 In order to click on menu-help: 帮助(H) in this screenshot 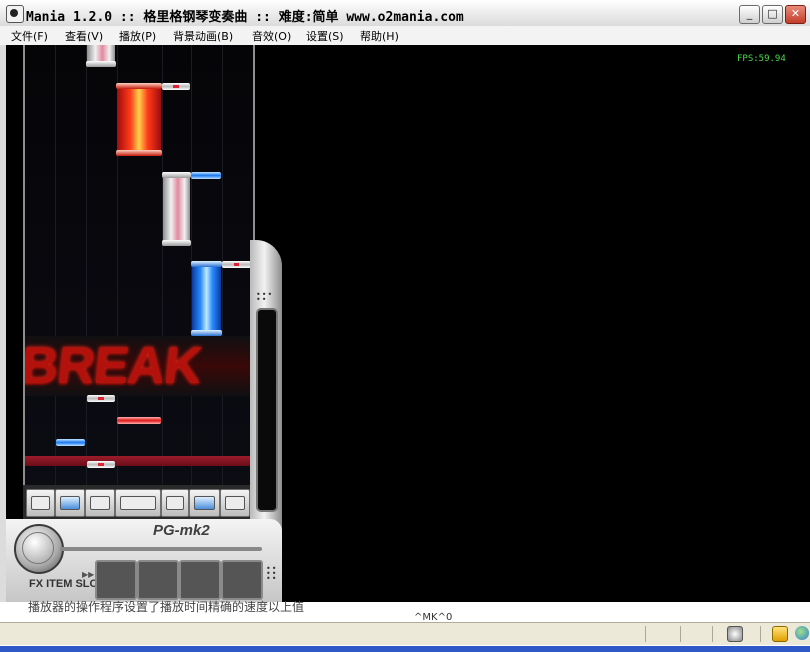, I will do `click(379, 36)`.